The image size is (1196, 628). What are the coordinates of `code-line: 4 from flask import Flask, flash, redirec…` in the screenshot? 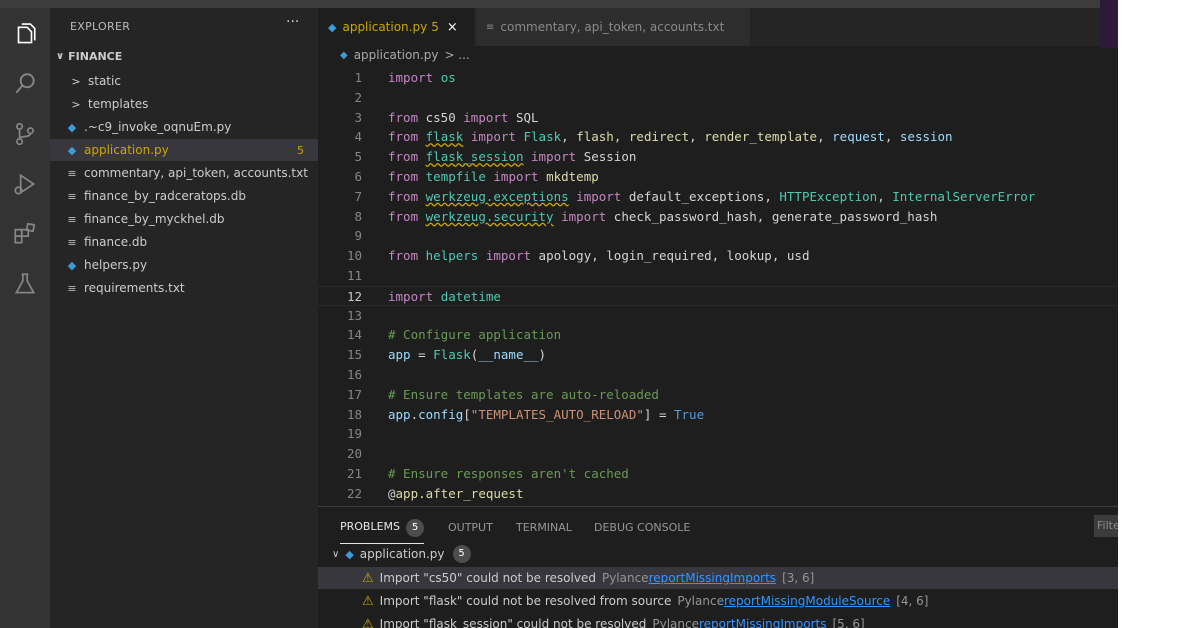 It's located at (718, 137).